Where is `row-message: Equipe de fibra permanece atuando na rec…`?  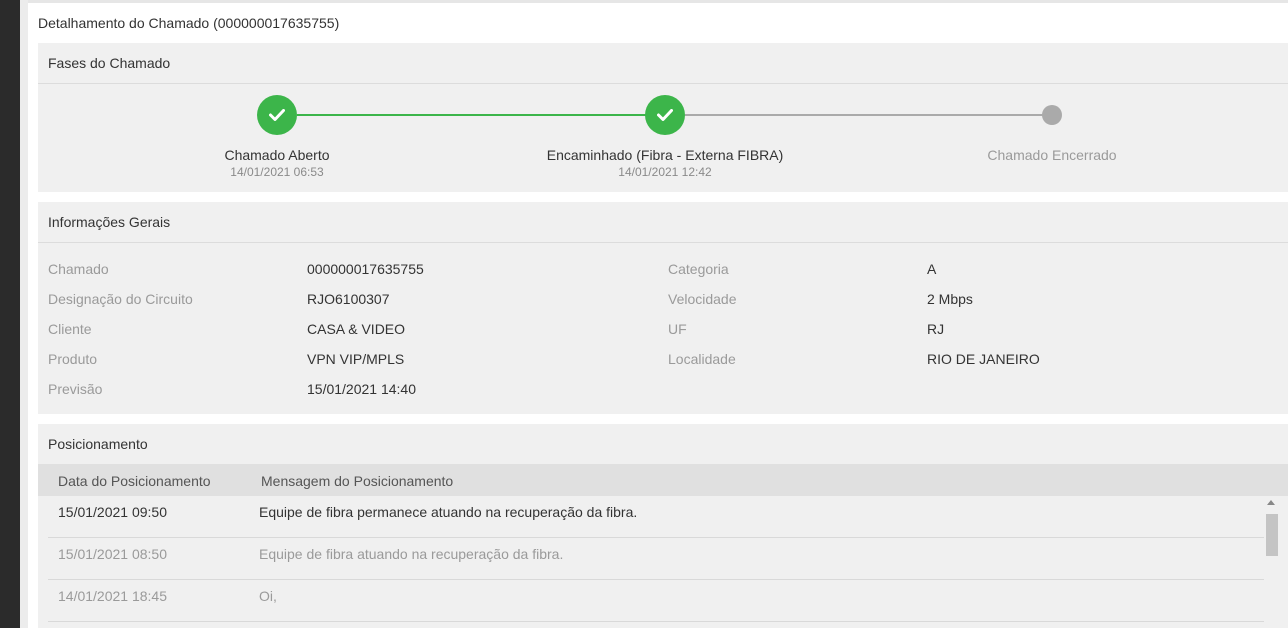
row-message: Equipe de fibra permanece atuando na rec… is located at coordinates (448, 512).